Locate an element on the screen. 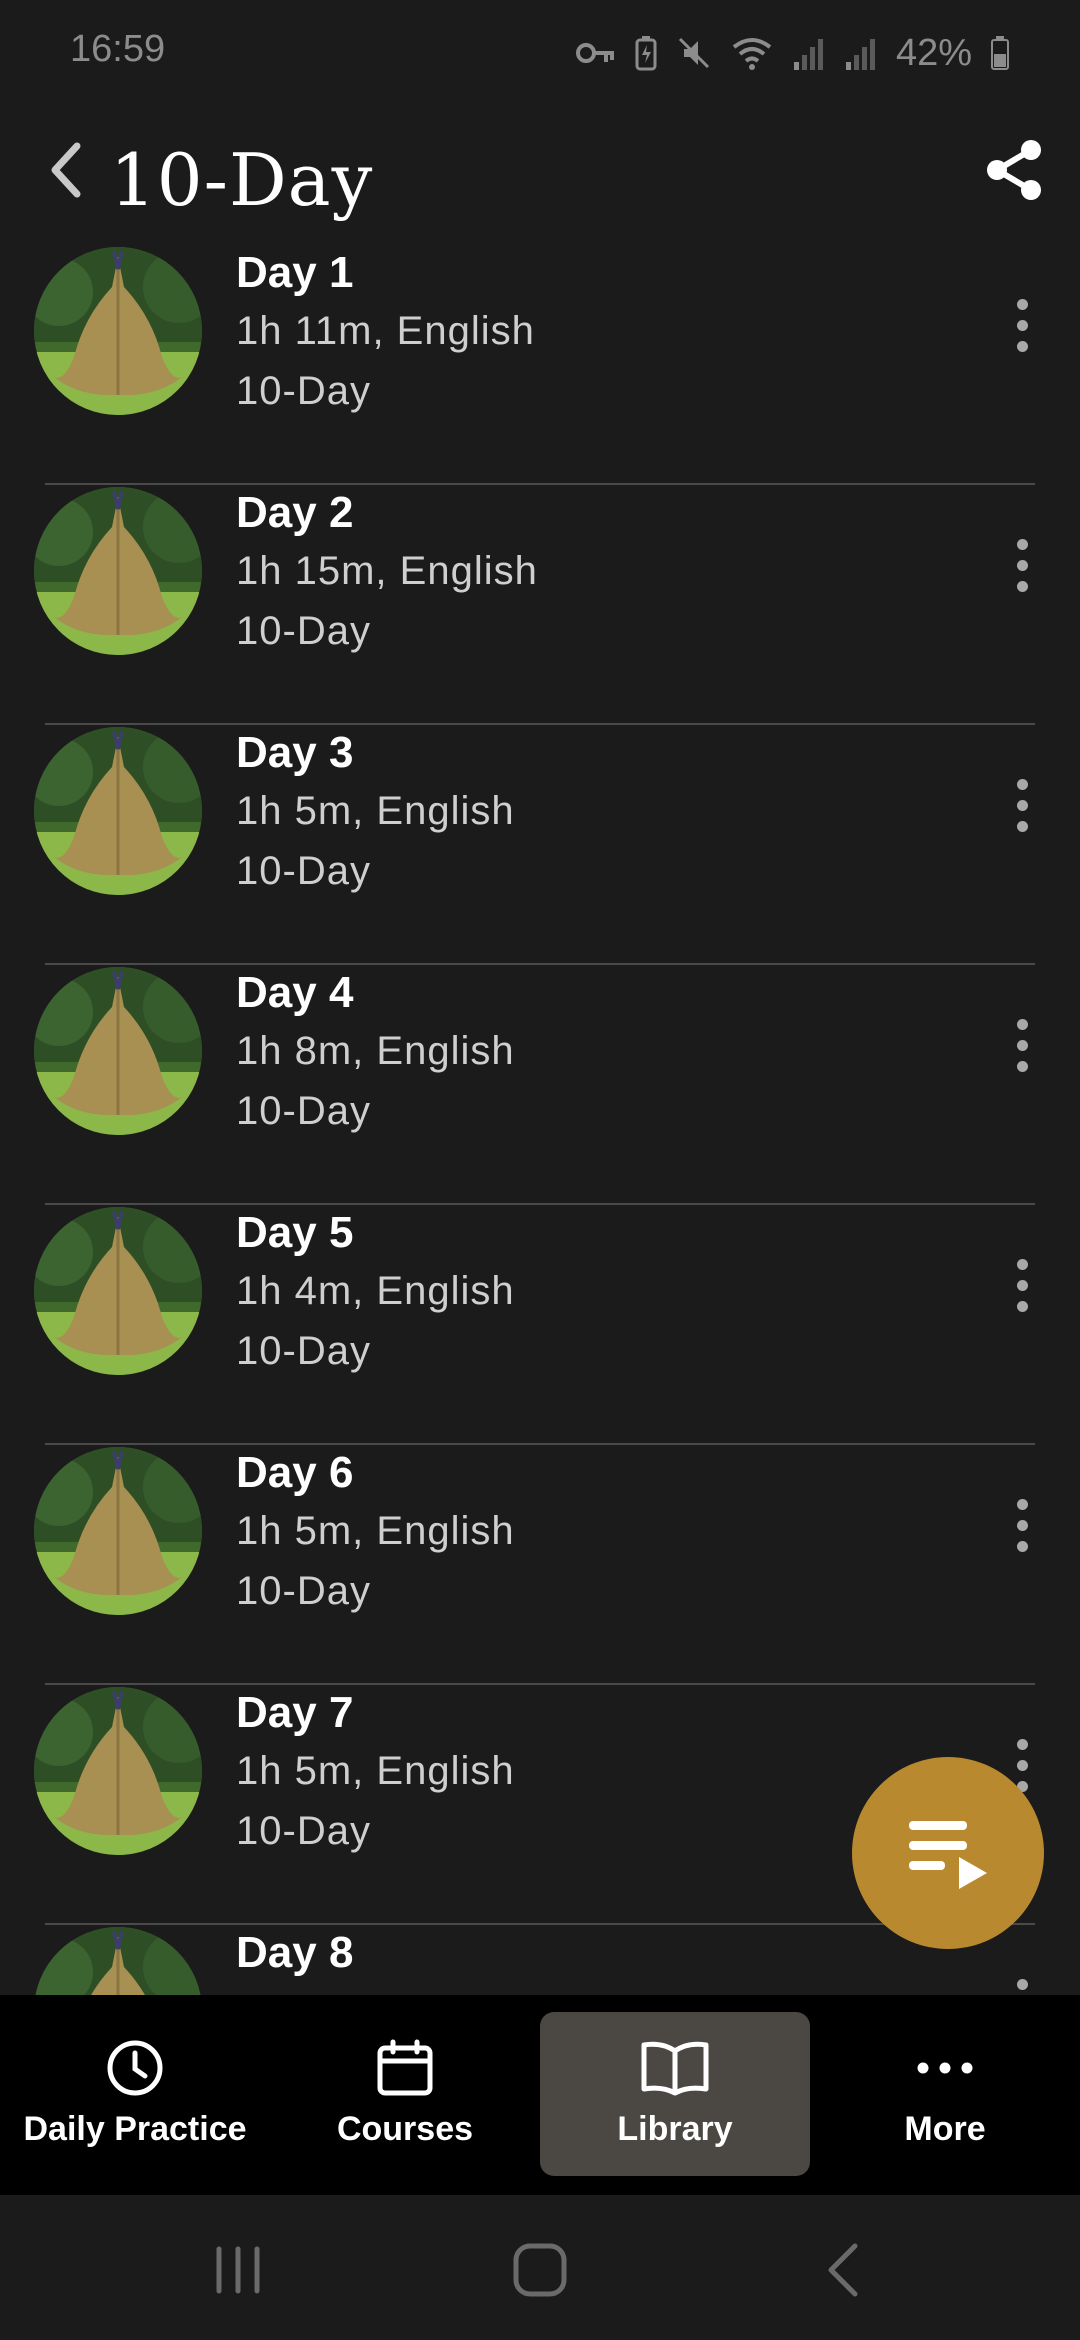  session-meta: 1h 4m, English is located at coordinates (375, 1291).